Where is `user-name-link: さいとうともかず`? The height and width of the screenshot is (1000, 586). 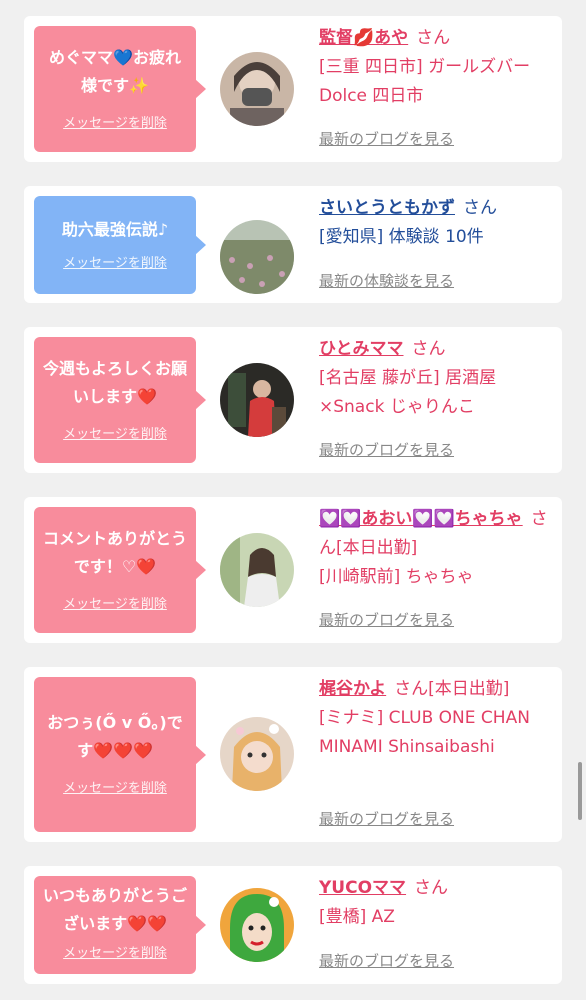 user-name-link: さいとうともかず is located at coordinates (387, 208).